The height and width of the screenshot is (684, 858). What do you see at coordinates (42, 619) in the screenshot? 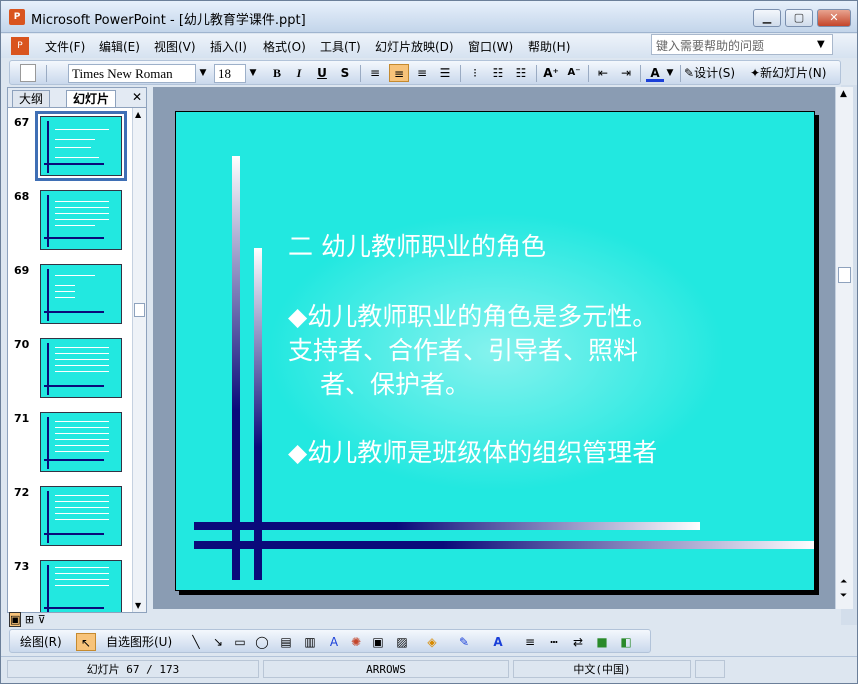
I see `slideshow-icon: ⊽` at bounding box center [42, 619].